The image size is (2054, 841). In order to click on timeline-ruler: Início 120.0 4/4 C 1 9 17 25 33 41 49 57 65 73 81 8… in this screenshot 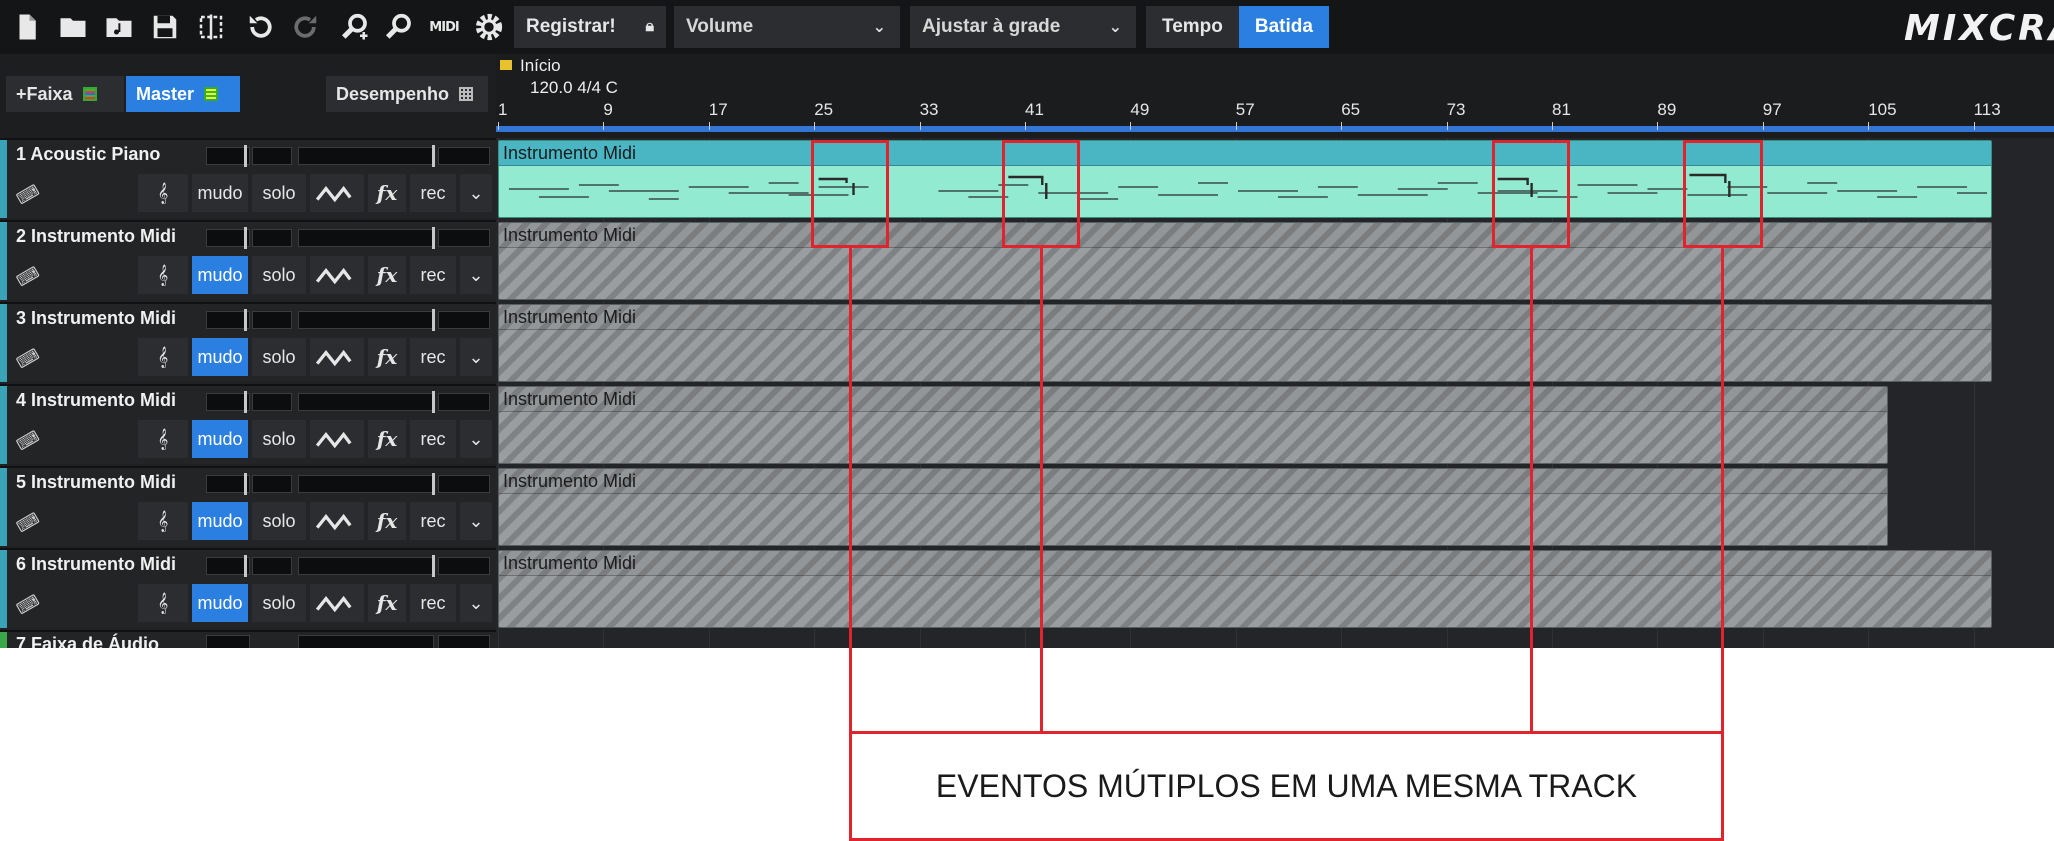, I will do `click(1275, 96)`.